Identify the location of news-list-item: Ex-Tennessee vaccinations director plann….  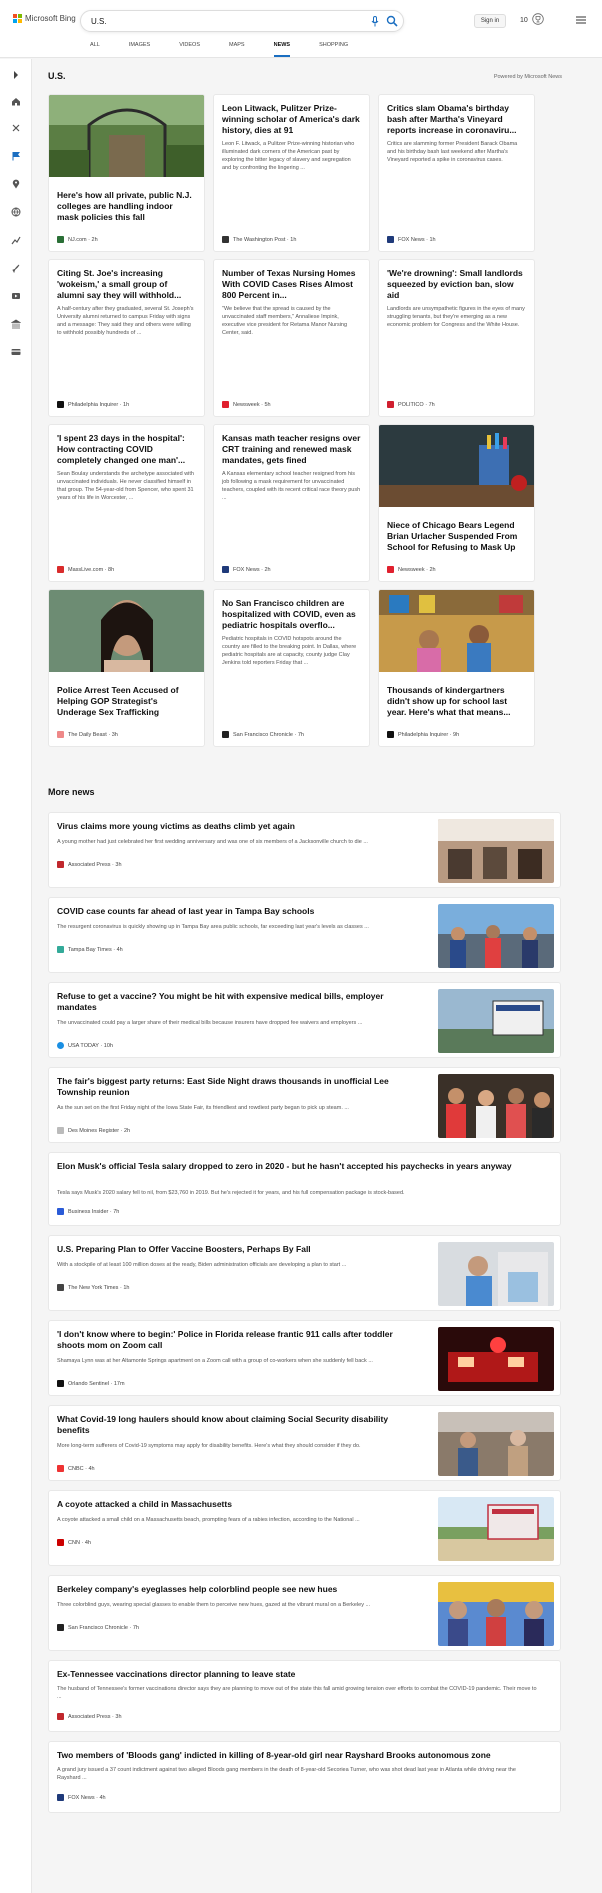
(304, 1696).